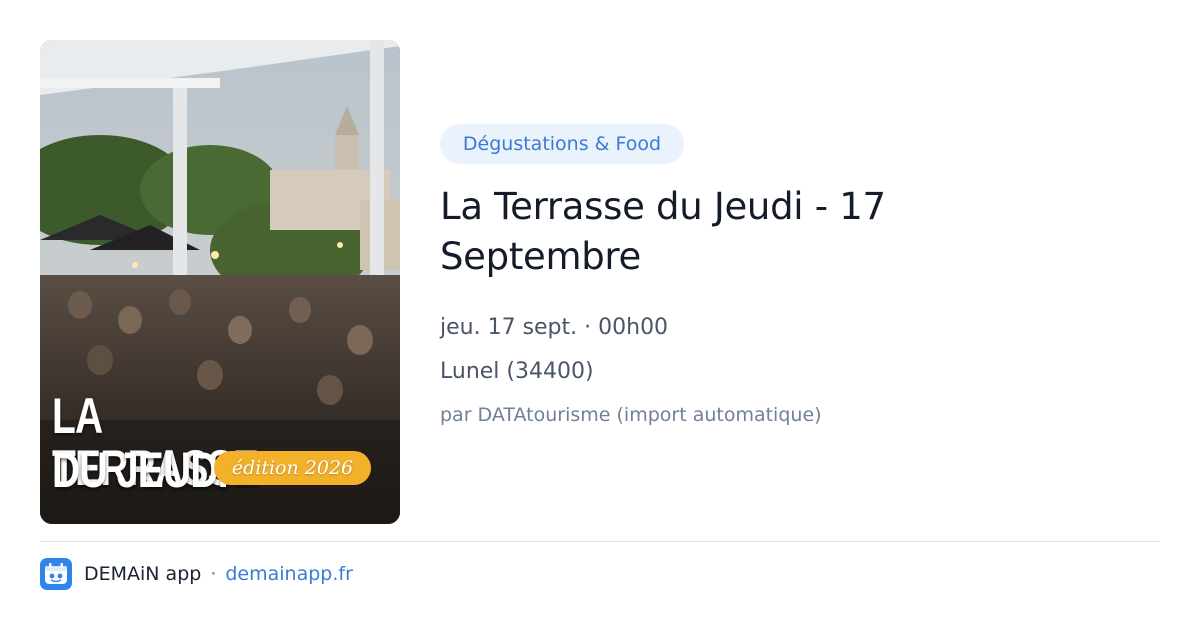 The height and width of the screenshot is (630, 1200). I want to click on event-title-line1: La Terrasse du Jeudi - 17, so click(663, 206).